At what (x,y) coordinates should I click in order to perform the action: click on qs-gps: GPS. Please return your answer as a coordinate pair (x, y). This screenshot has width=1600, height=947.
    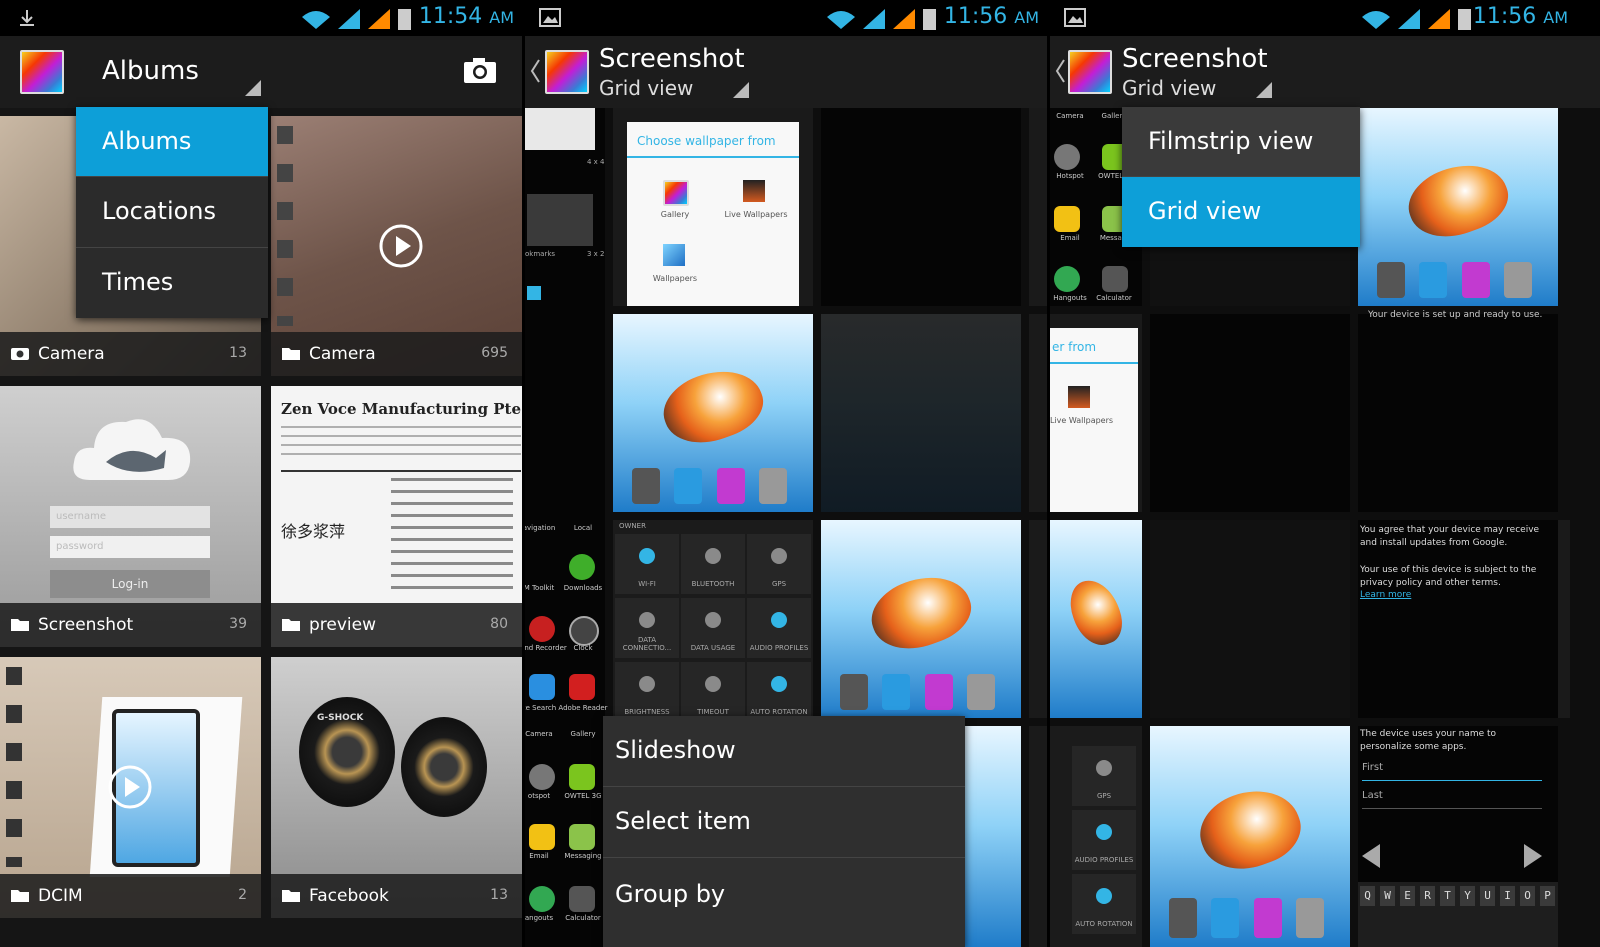
    Looking at the image, I should click on (779, 564).